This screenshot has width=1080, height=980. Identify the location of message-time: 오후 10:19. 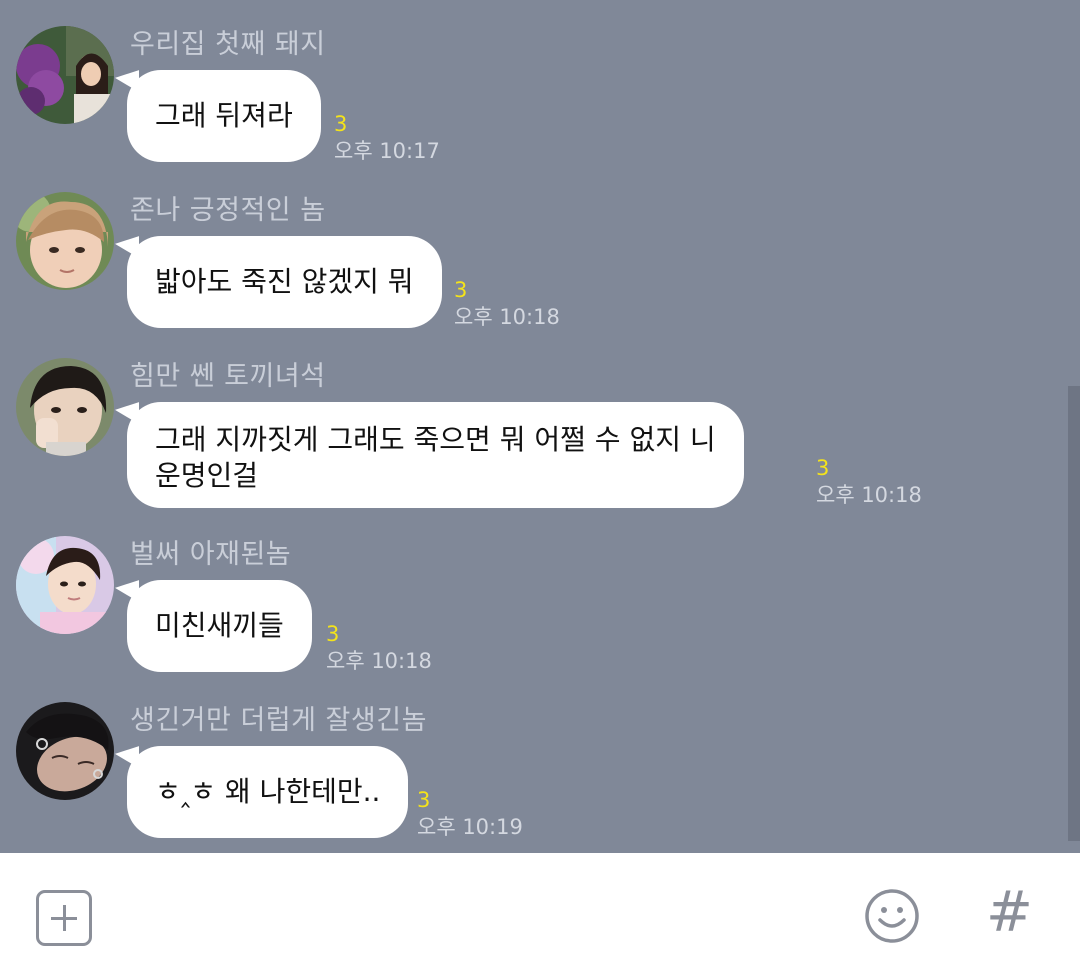
(470, 827).